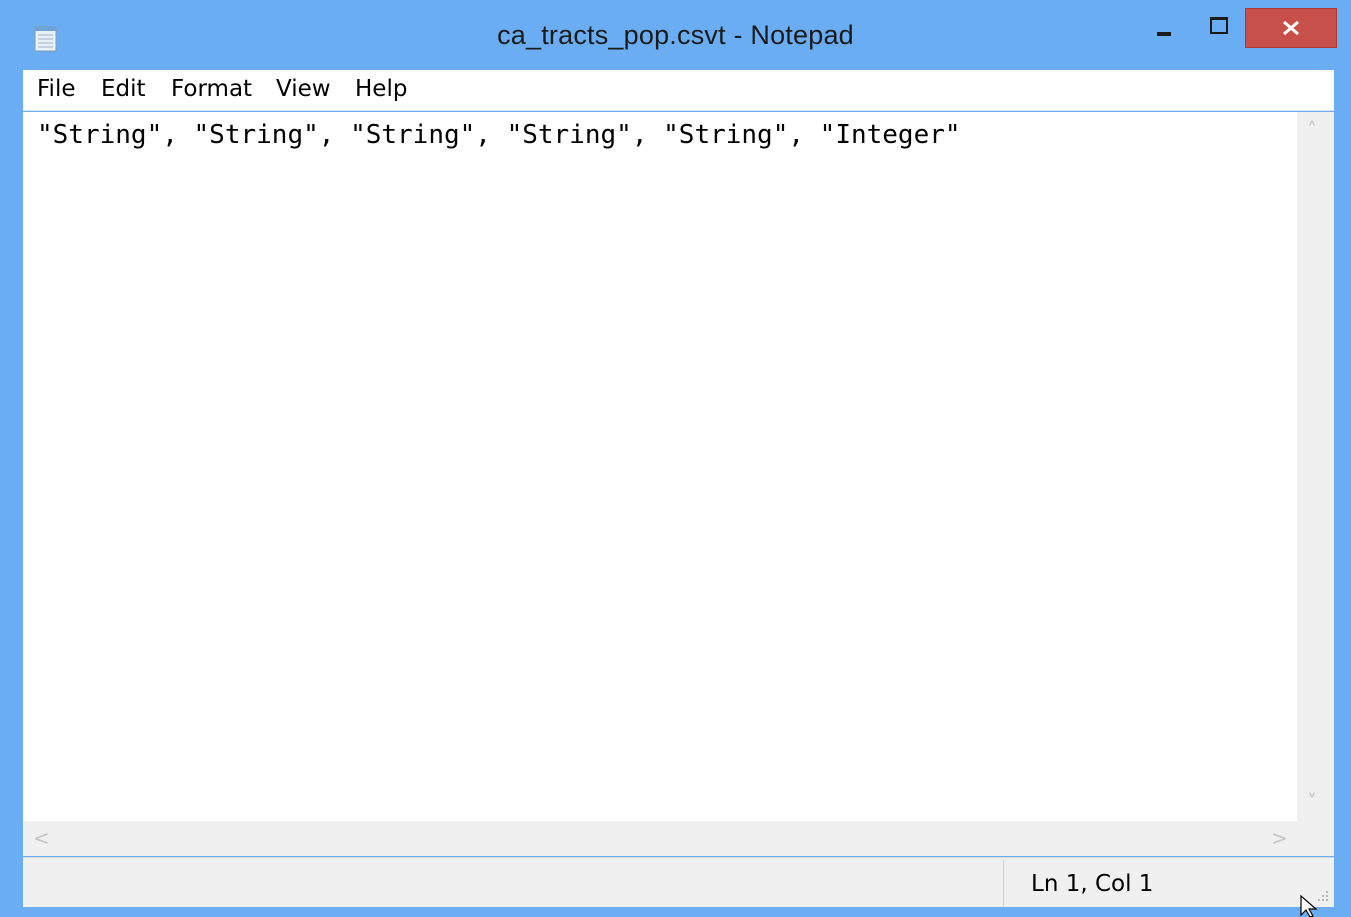 The height and width of the screenshot is (917, 1351). Describe the element at coordinates (678, 882) in the screenshot. I see `status-bar: Ln 1, Col 1` at that location.